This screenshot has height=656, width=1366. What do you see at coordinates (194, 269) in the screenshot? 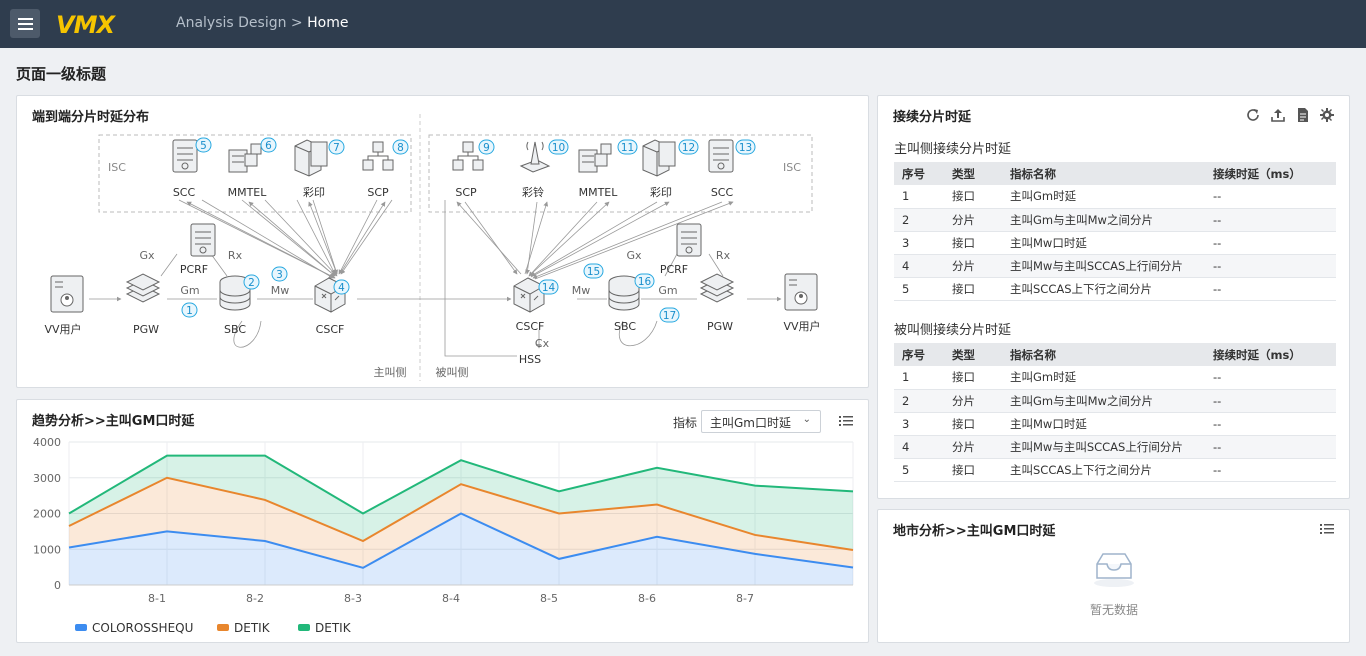
I see `node-pcrf-left: PCRF` at bounding box center [194, 269].